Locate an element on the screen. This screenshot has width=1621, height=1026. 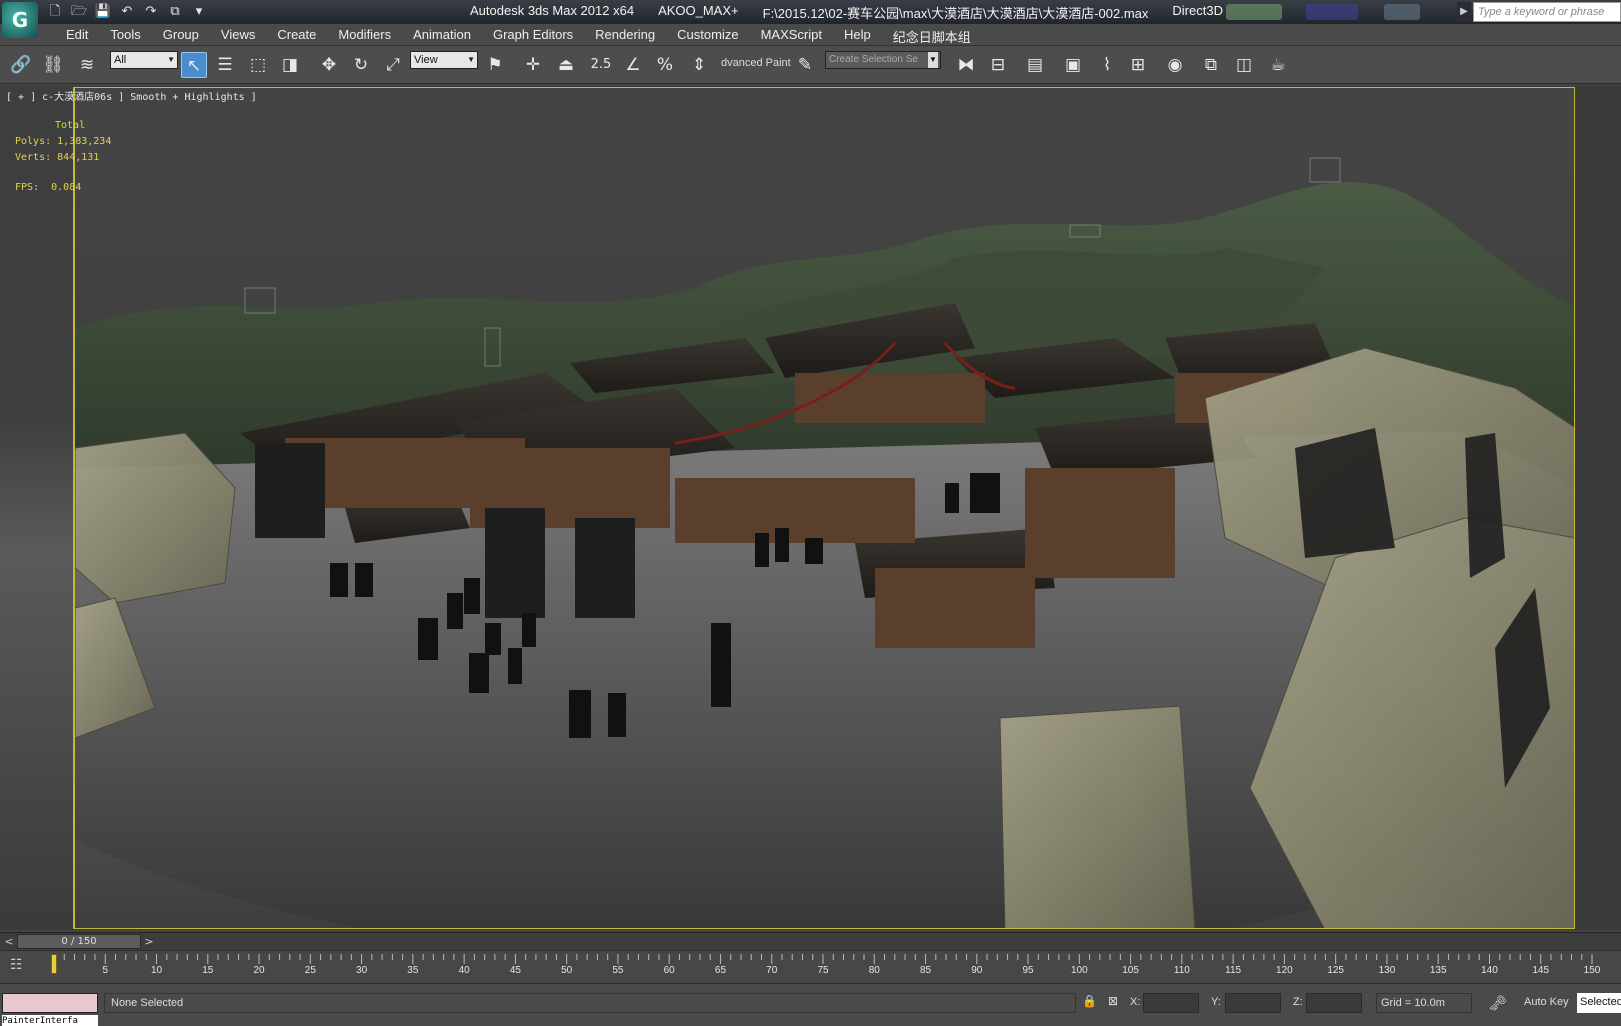
time-slider-prev-button: < is located at coordinates (9, 941).